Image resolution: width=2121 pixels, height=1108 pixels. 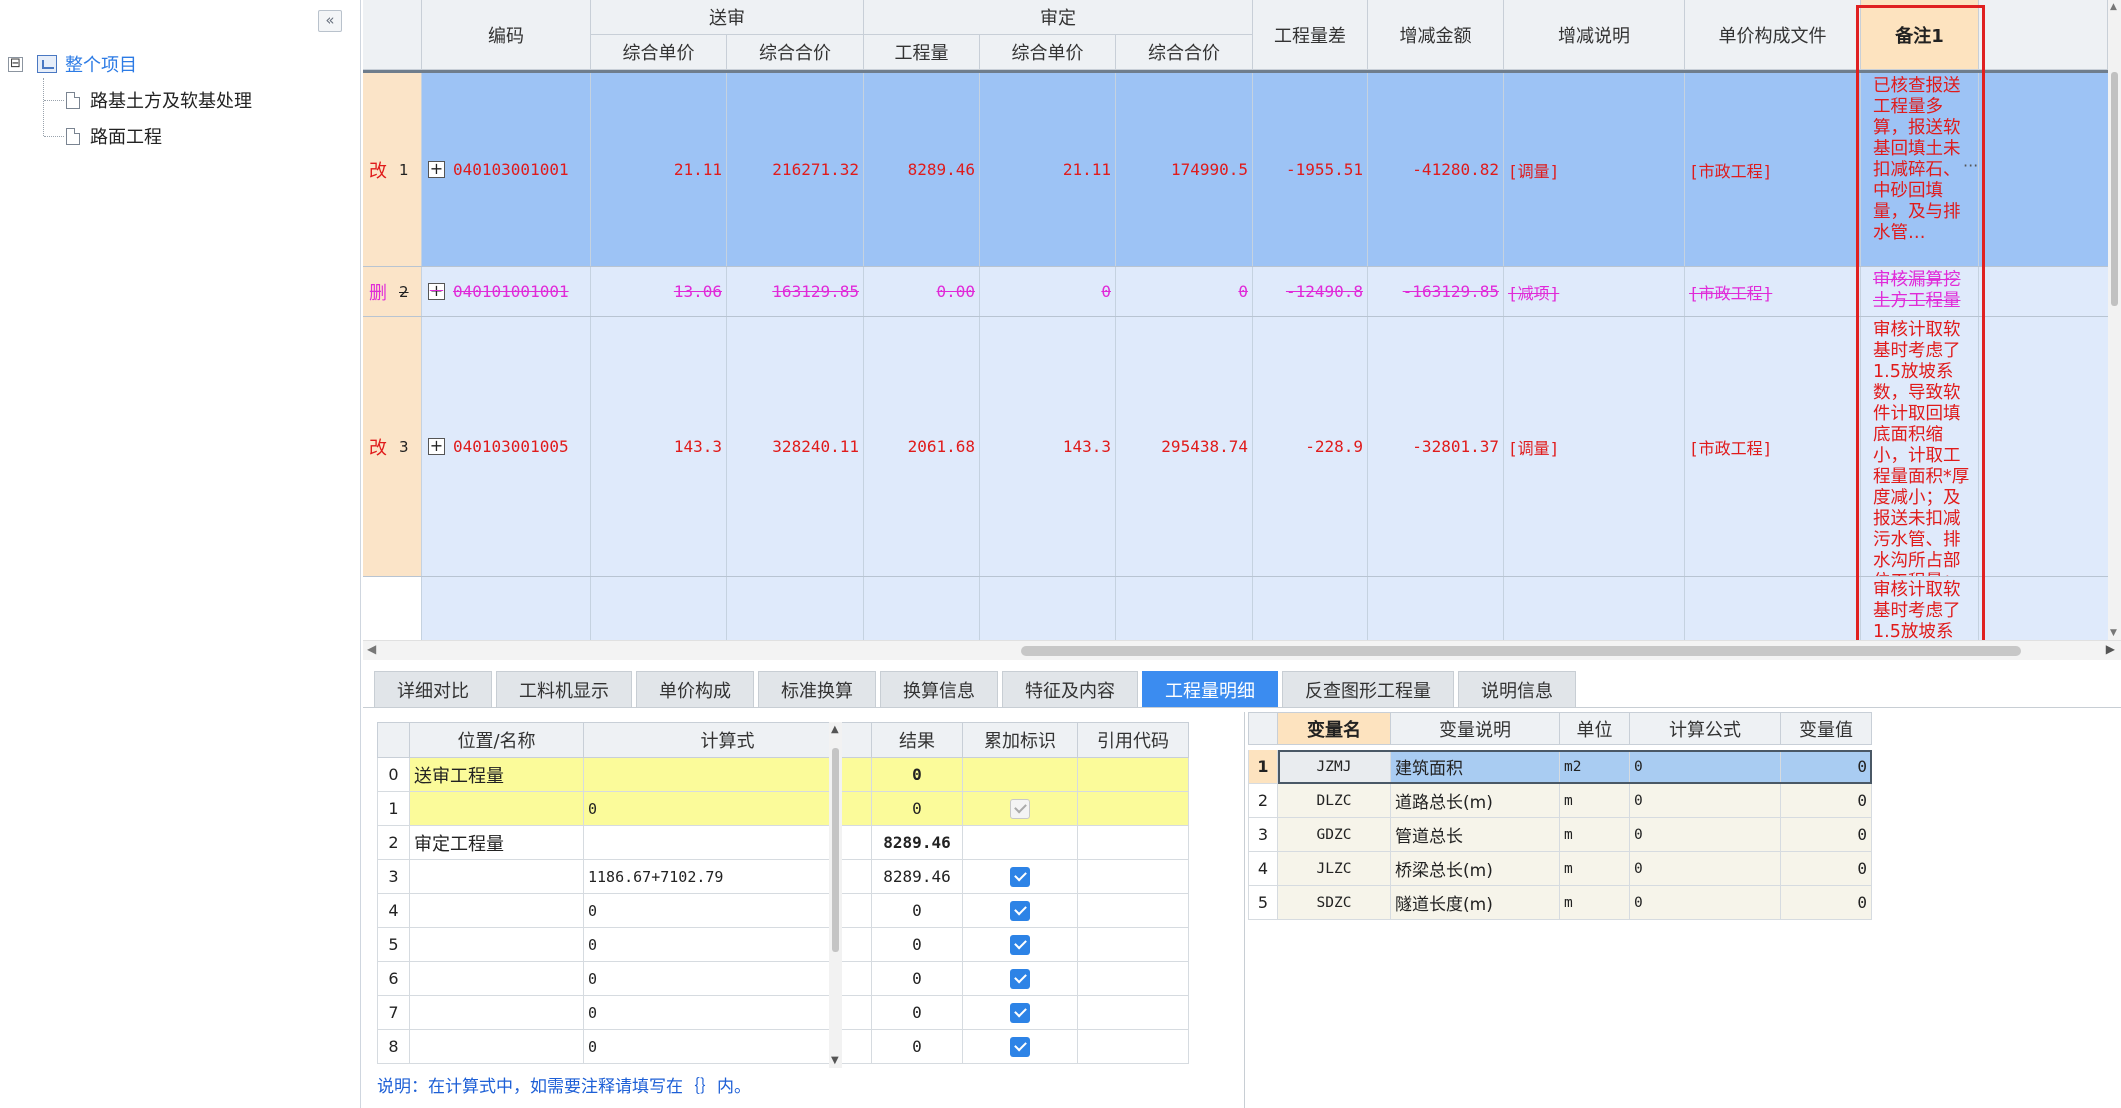 What do you see at coordinates (1594, 35) in the screenshot?
I see `header-diff-desc: 增减说明` at bounding box center [1594, 35].